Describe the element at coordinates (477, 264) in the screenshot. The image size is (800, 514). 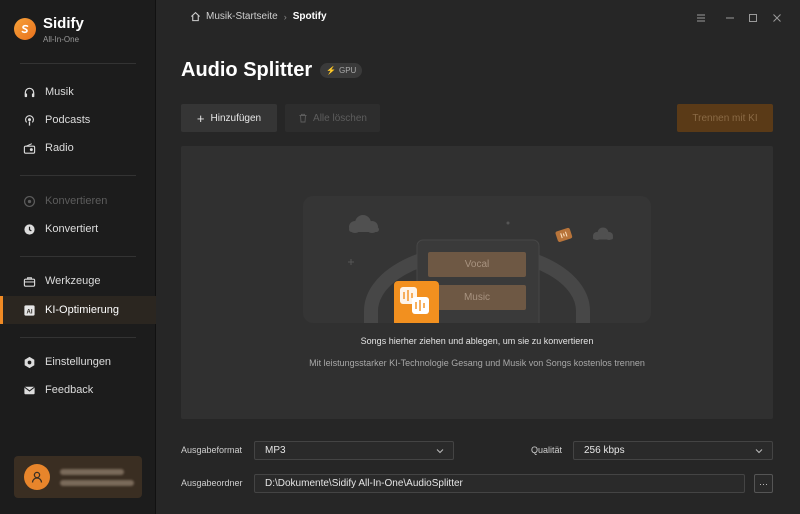
I see `vocal-label: Vocal` at that location.